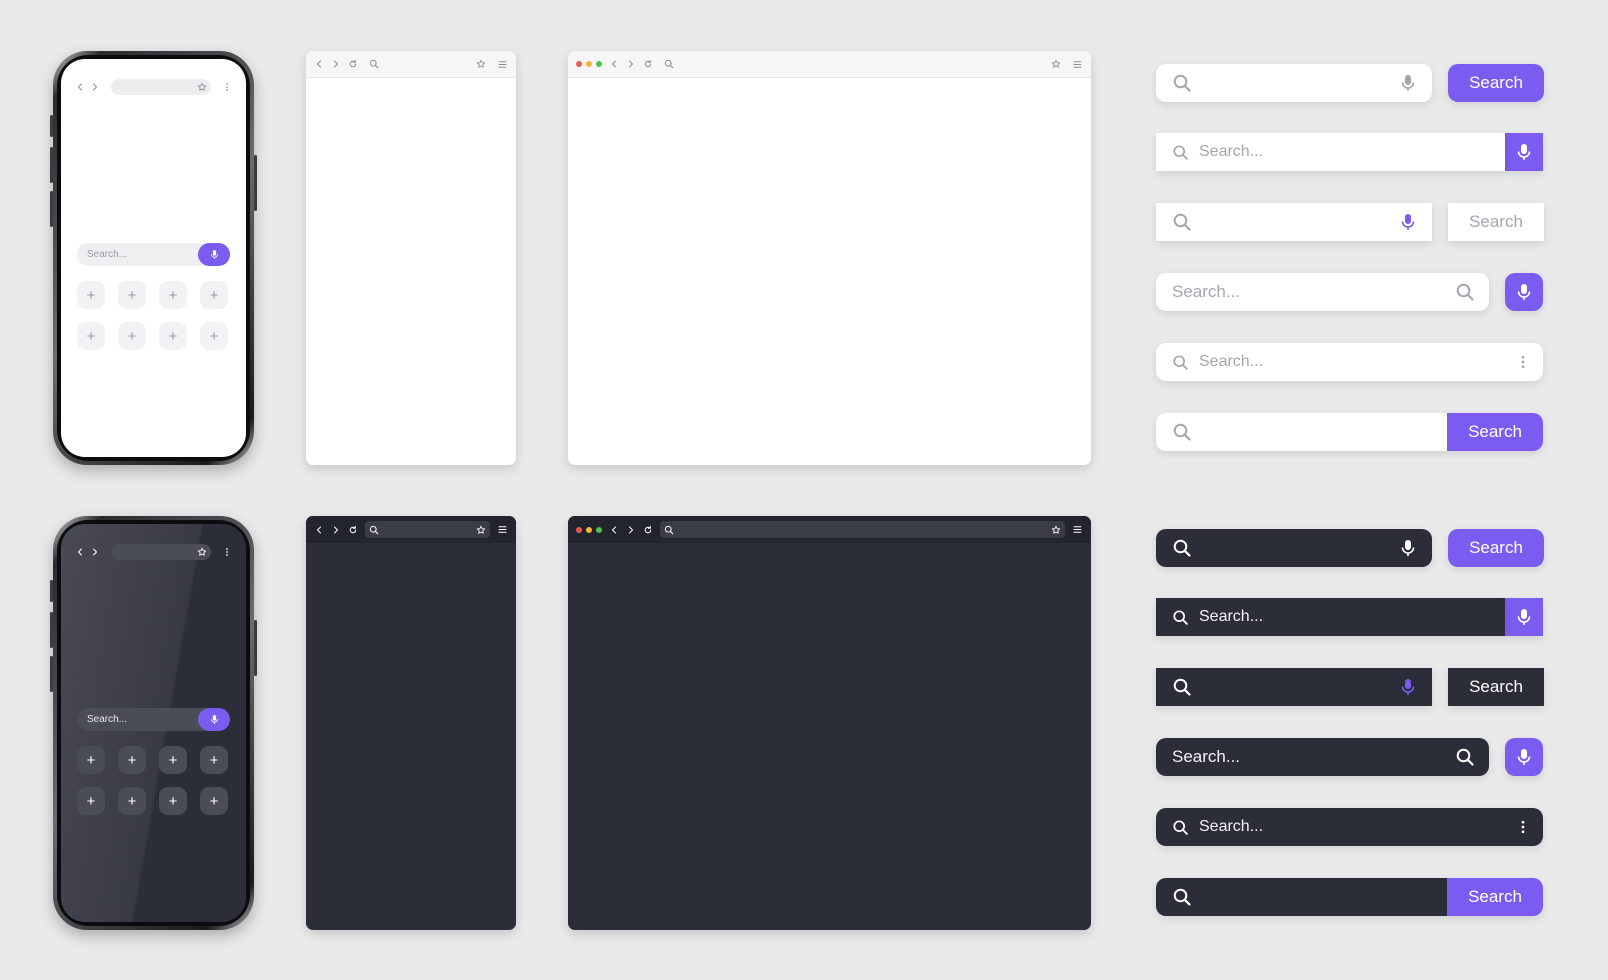 This screenshot has height=980, width=1608. I want to click on light-desktop-browser-window, so click(829, 258).